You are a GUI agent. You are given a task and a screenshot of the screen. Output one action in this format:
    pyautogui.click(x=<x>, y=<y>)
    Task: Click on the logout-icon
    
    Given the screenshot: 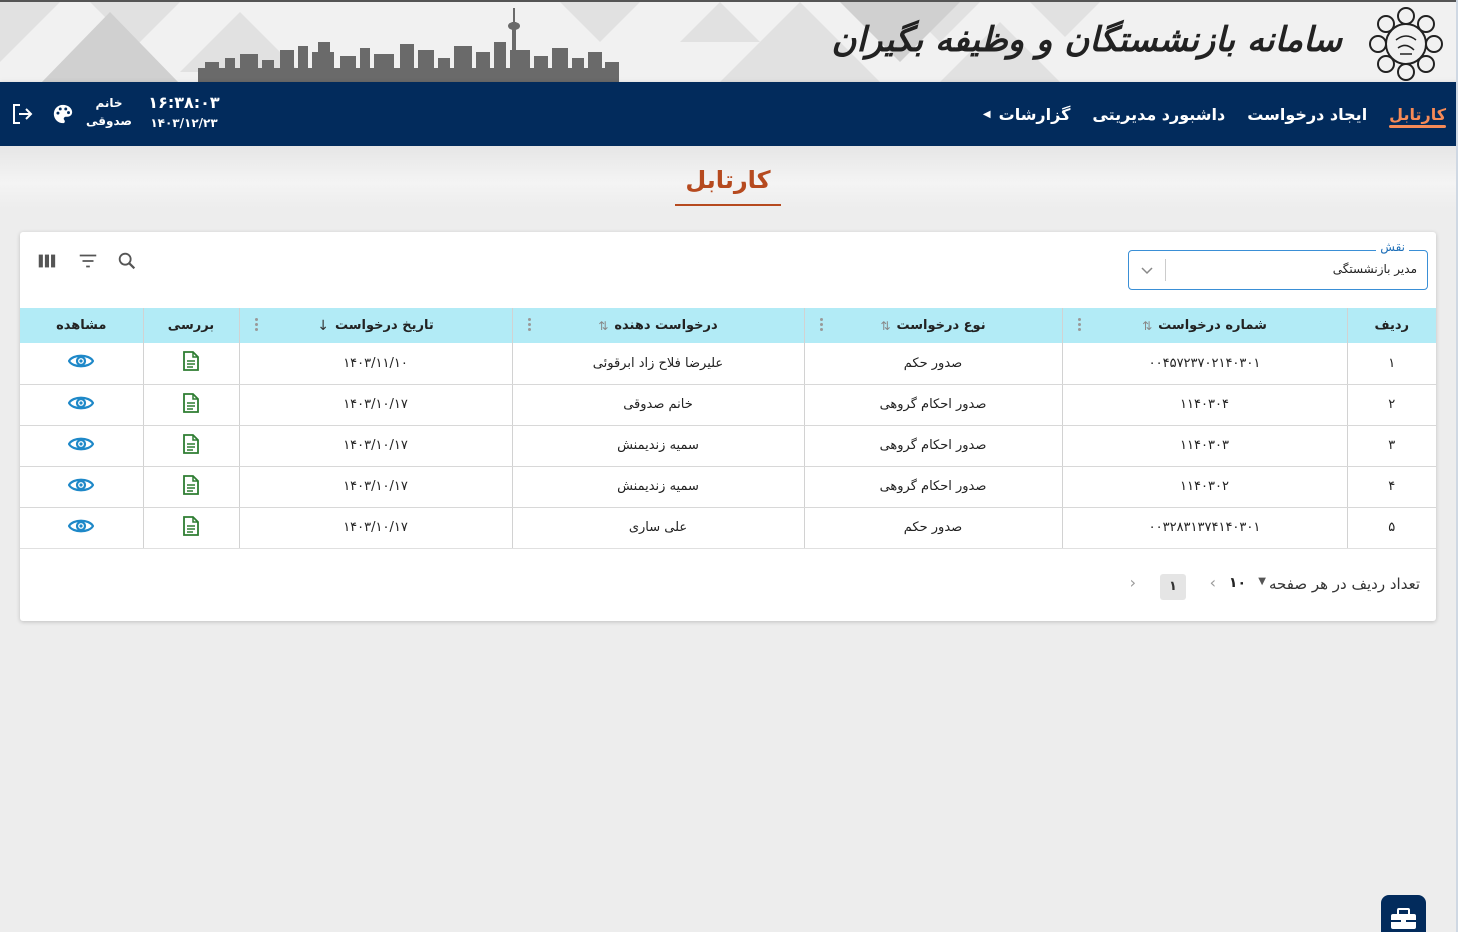 What is the action you would take?
    pyautogui.click(x=22, y=114)
    